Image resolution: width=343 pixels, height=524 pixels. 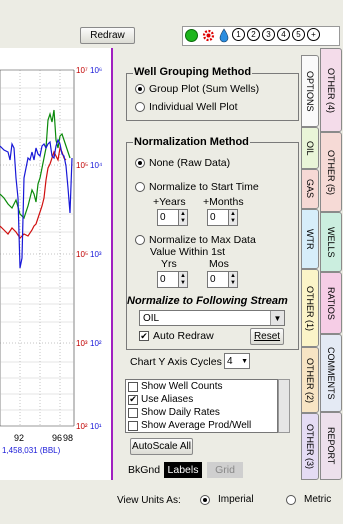 I want to click on y-tick-label: 10⁵, so click(x=82, y=165).